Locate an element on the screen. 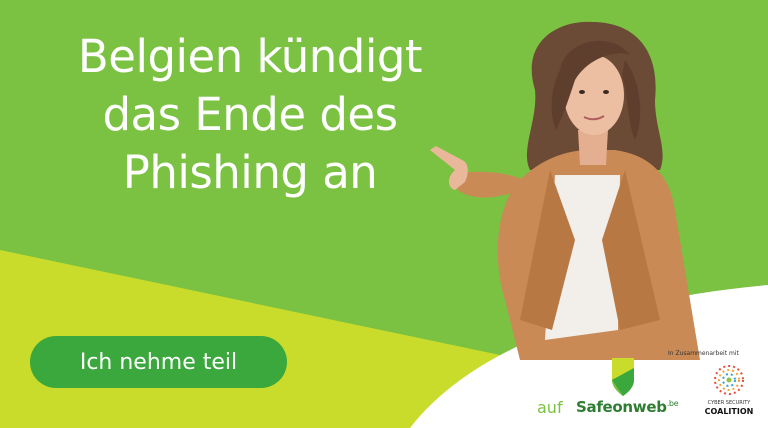 The width and height of the screenshot is (768, 428). safeonweb-logo: Safeonweb.be is located at coordinates (631, 389).